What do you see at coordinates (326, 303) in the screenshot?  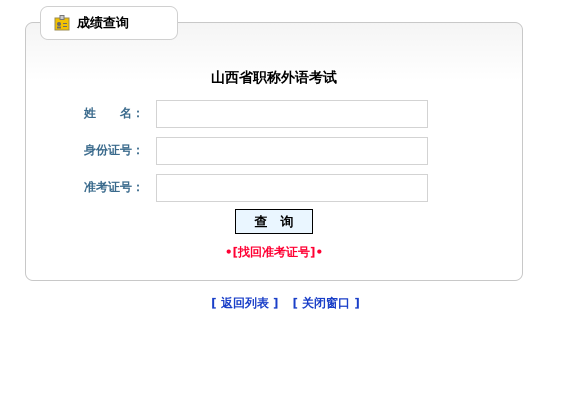 I see `footer-link: [ 关闭窗口 ]` at bounding box center [326, 303].